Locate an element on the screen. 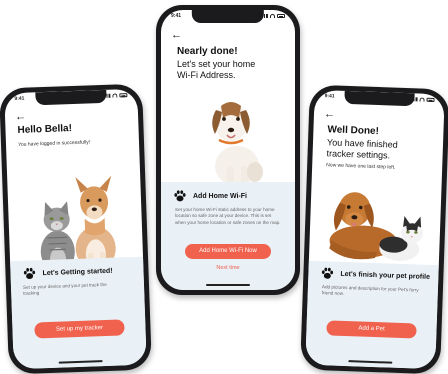  screen-title: Hello Bella! is located at coordinates (45, 129).